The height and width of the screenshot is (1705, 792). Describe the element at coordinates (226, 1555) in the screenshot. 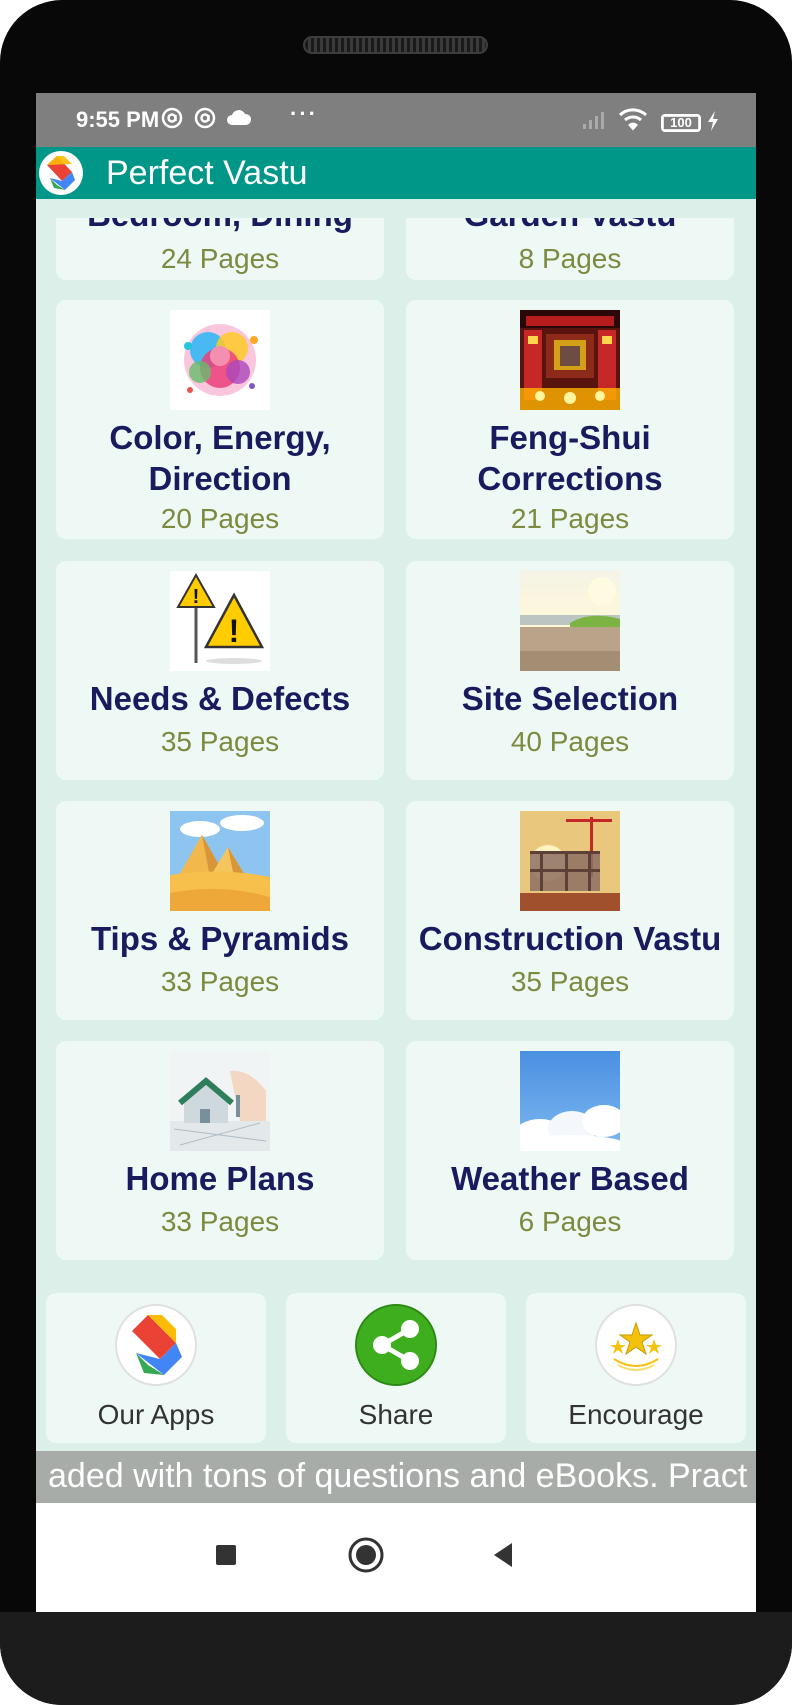

I see `square-icon` at that location.